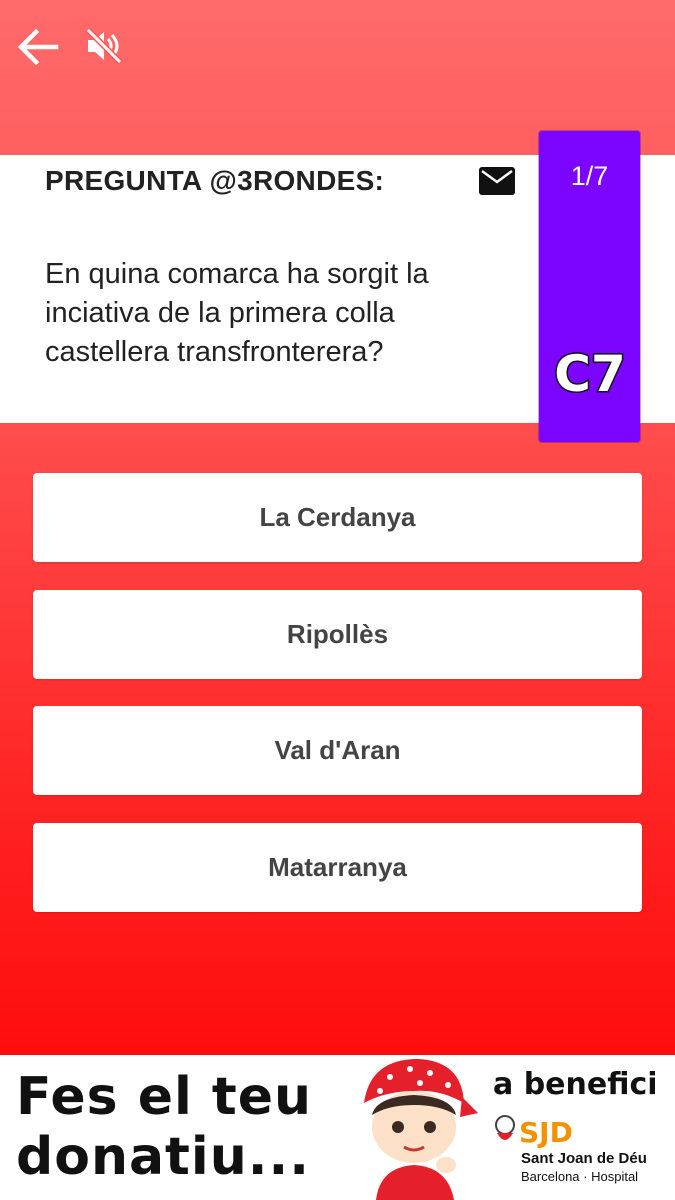 This screenshot has width=675, height=1200. I want to click on answer-label: Ripollès, so click(337, 634).